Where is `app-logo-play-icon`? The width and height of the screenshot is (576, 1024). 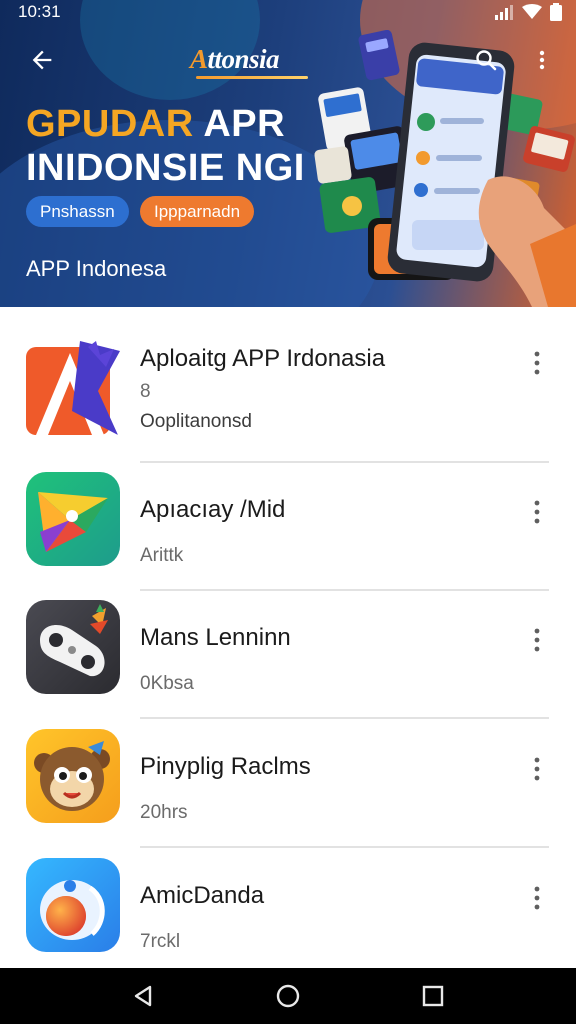 app-logo-play-icon is located at coordinates (73, 522).